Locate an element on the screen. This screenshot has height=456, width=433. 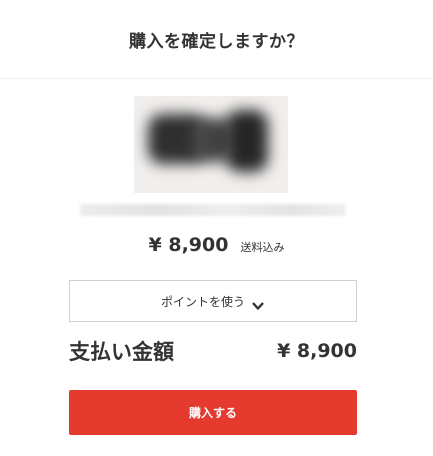
purchase-button-label: 購入する is located at coordinates (212, 413).